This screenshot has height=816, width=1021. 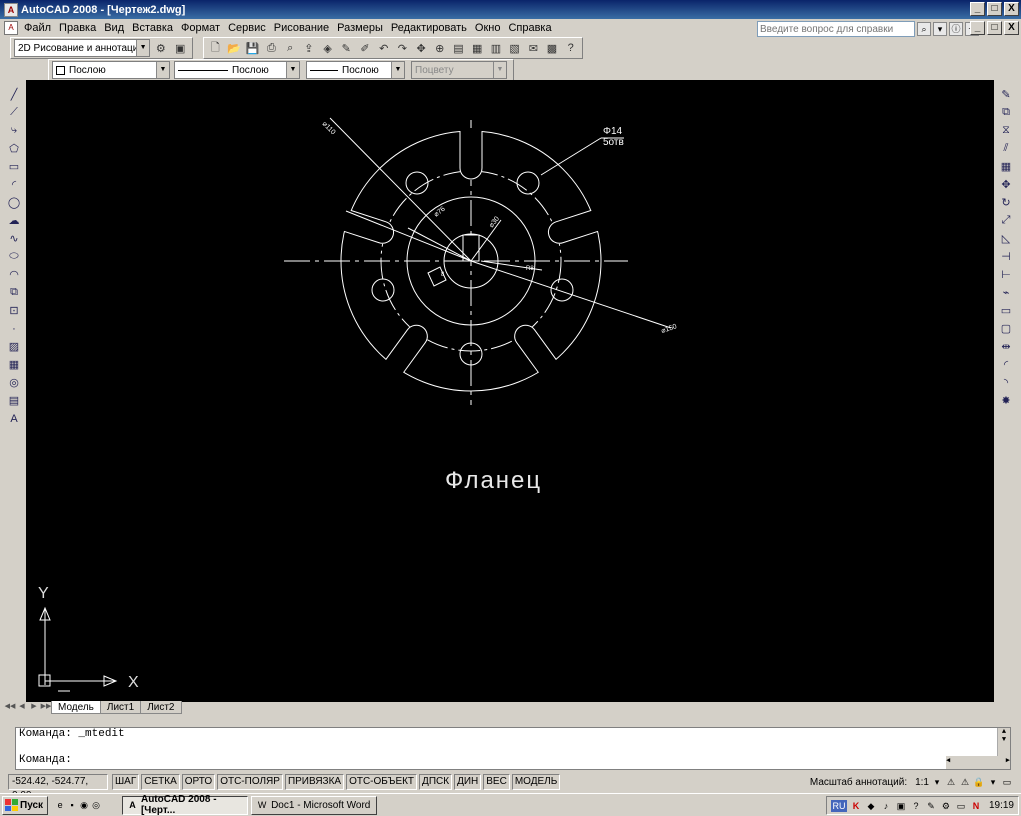 What do you see at coordinates (37, 28) in the screenshot?
I see `menu-file: Файл` at bounding box center [37, 28].